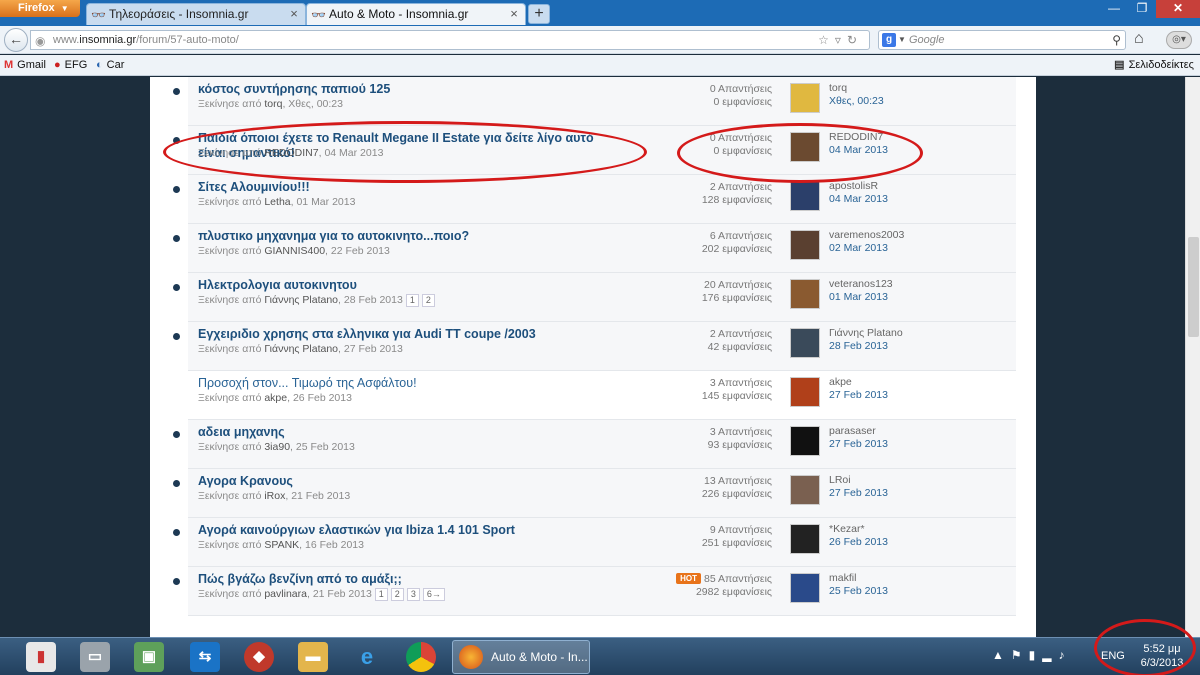 This screenshot has width=1200, height=675. What do you see at coordinates (866, 248) in the screenshot?
I see `last-post-date-link: 02 Mar 2013` at bounding box center [866, 248].